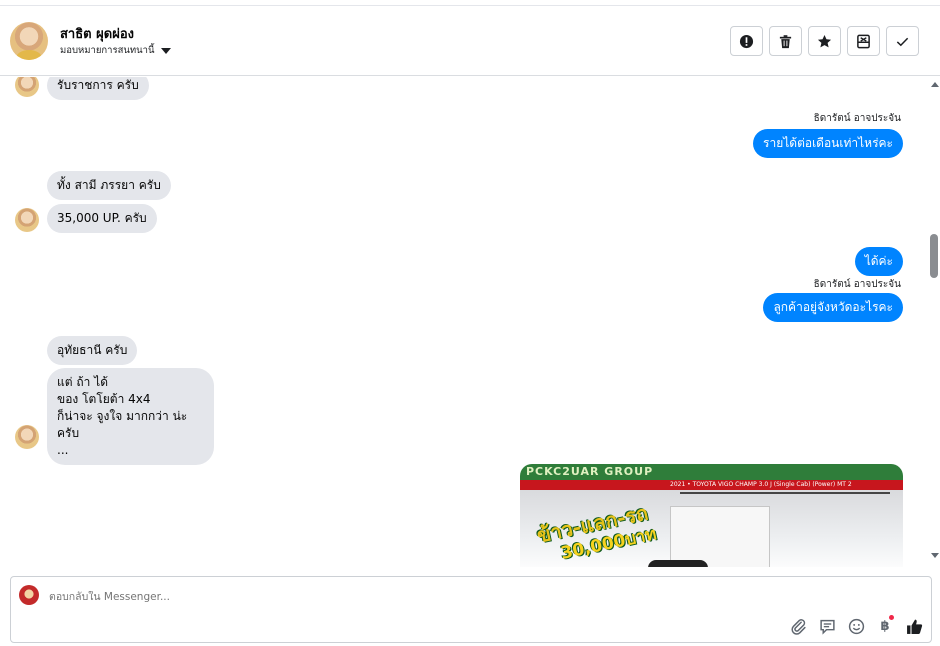 This screenshot has height=646, width=940. What do you see at coordinates (98, 88) in the screenshot?
I see `incoming-message: รับราชการ ครับ` at bounding box center [98, 88].